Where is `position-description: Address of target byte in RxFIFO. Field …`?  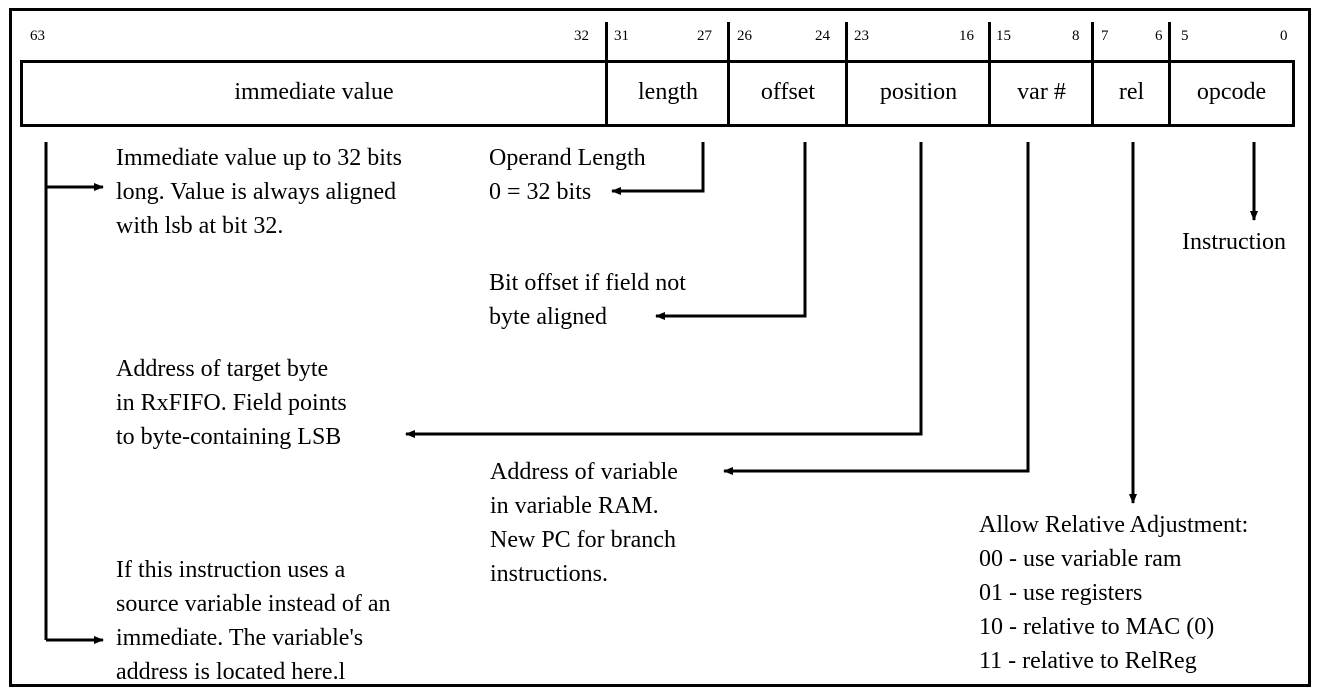
position-description: Address of target byte in RxFIFO. Field … is located at coordinates (231, 403).